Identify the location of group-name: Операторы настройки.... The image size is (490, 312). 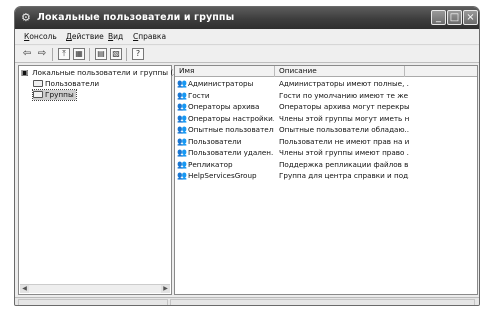
(231, 118).